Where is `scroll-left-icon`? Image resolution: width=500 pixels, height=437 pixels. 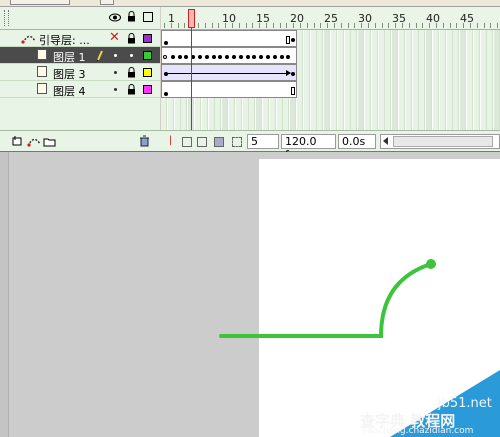 scroll-left-icon is located at coordinates (385, 141).